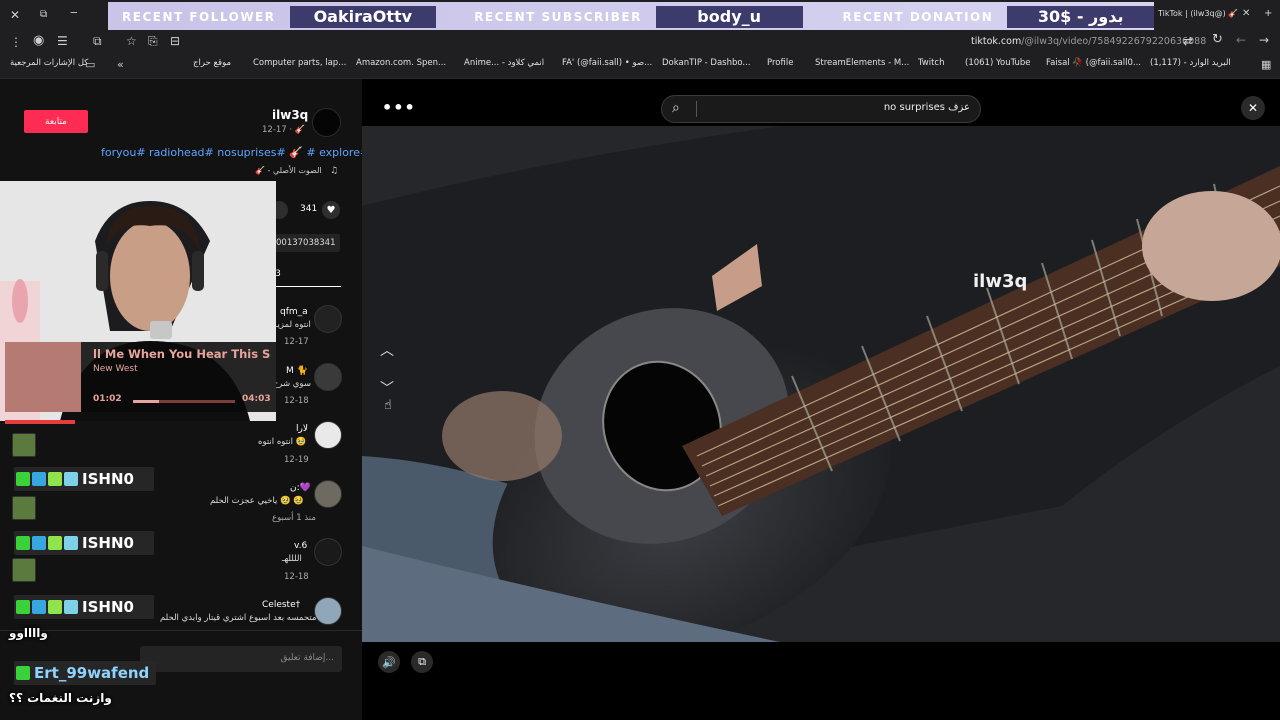 This screenshot has height=720, width=1280. What do you see at coordinates (1198, 13) in the screenshot?
I see `browser-tab-title: TikTok | (ilw3q@) 🎸` at bounding box center [1198, 13].